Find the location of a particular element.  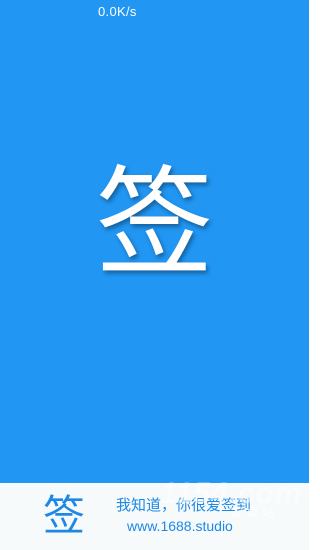

app-icon: 签 is located at coordinates (63, 515).